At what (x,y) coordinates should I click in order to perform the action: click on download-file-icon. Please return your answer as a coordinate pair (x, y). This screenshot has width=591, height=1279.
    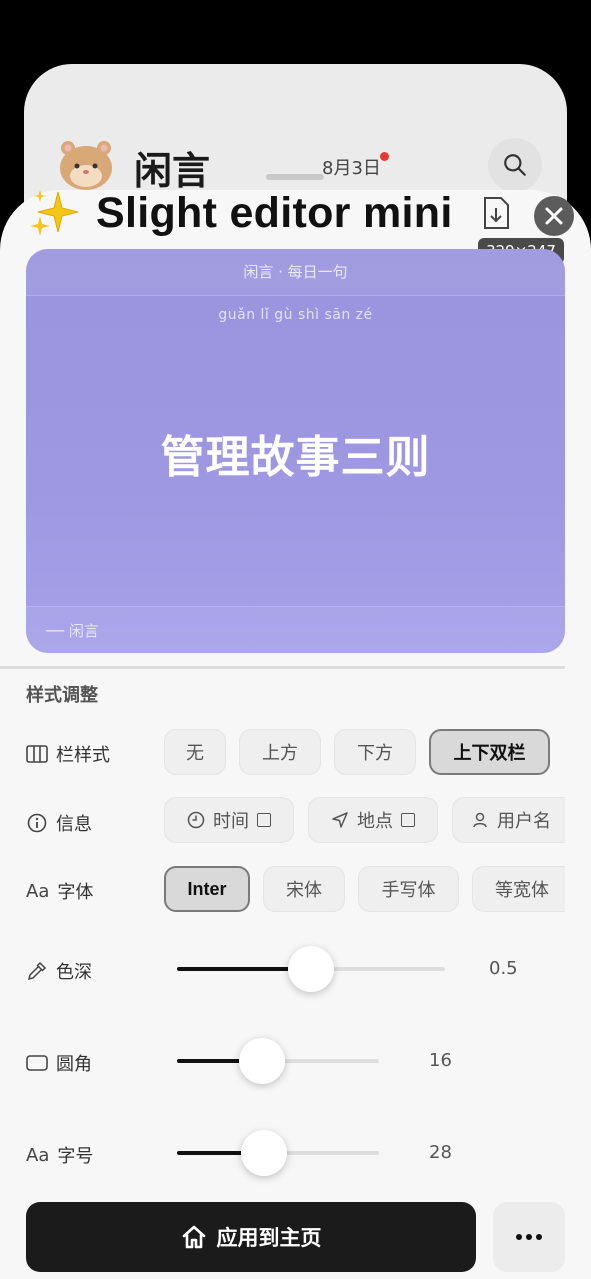
    Looking at the image, I should click on (496, 213).